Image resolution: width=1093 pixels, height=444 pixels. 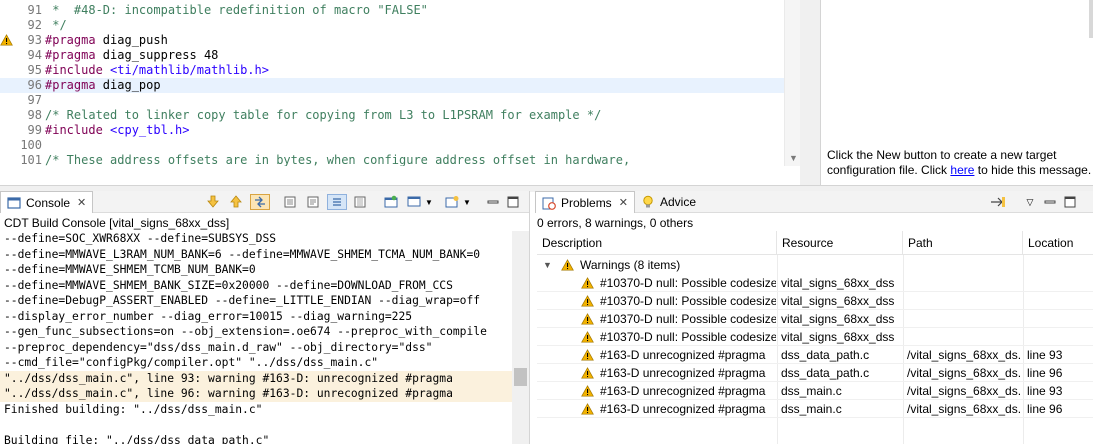 What do you see at coordinates (838, 337) in the screenshot?
I see `problem-resource: vital_signs_68xx_dss` at bounding box center [838, 337].